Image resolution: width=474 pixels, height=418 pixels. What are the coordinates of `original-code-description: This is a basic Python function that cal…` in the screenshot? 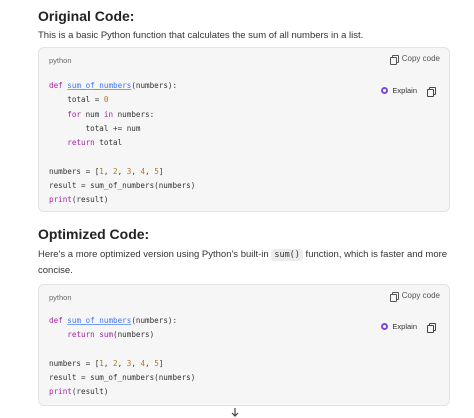 It's located at (201, 35).